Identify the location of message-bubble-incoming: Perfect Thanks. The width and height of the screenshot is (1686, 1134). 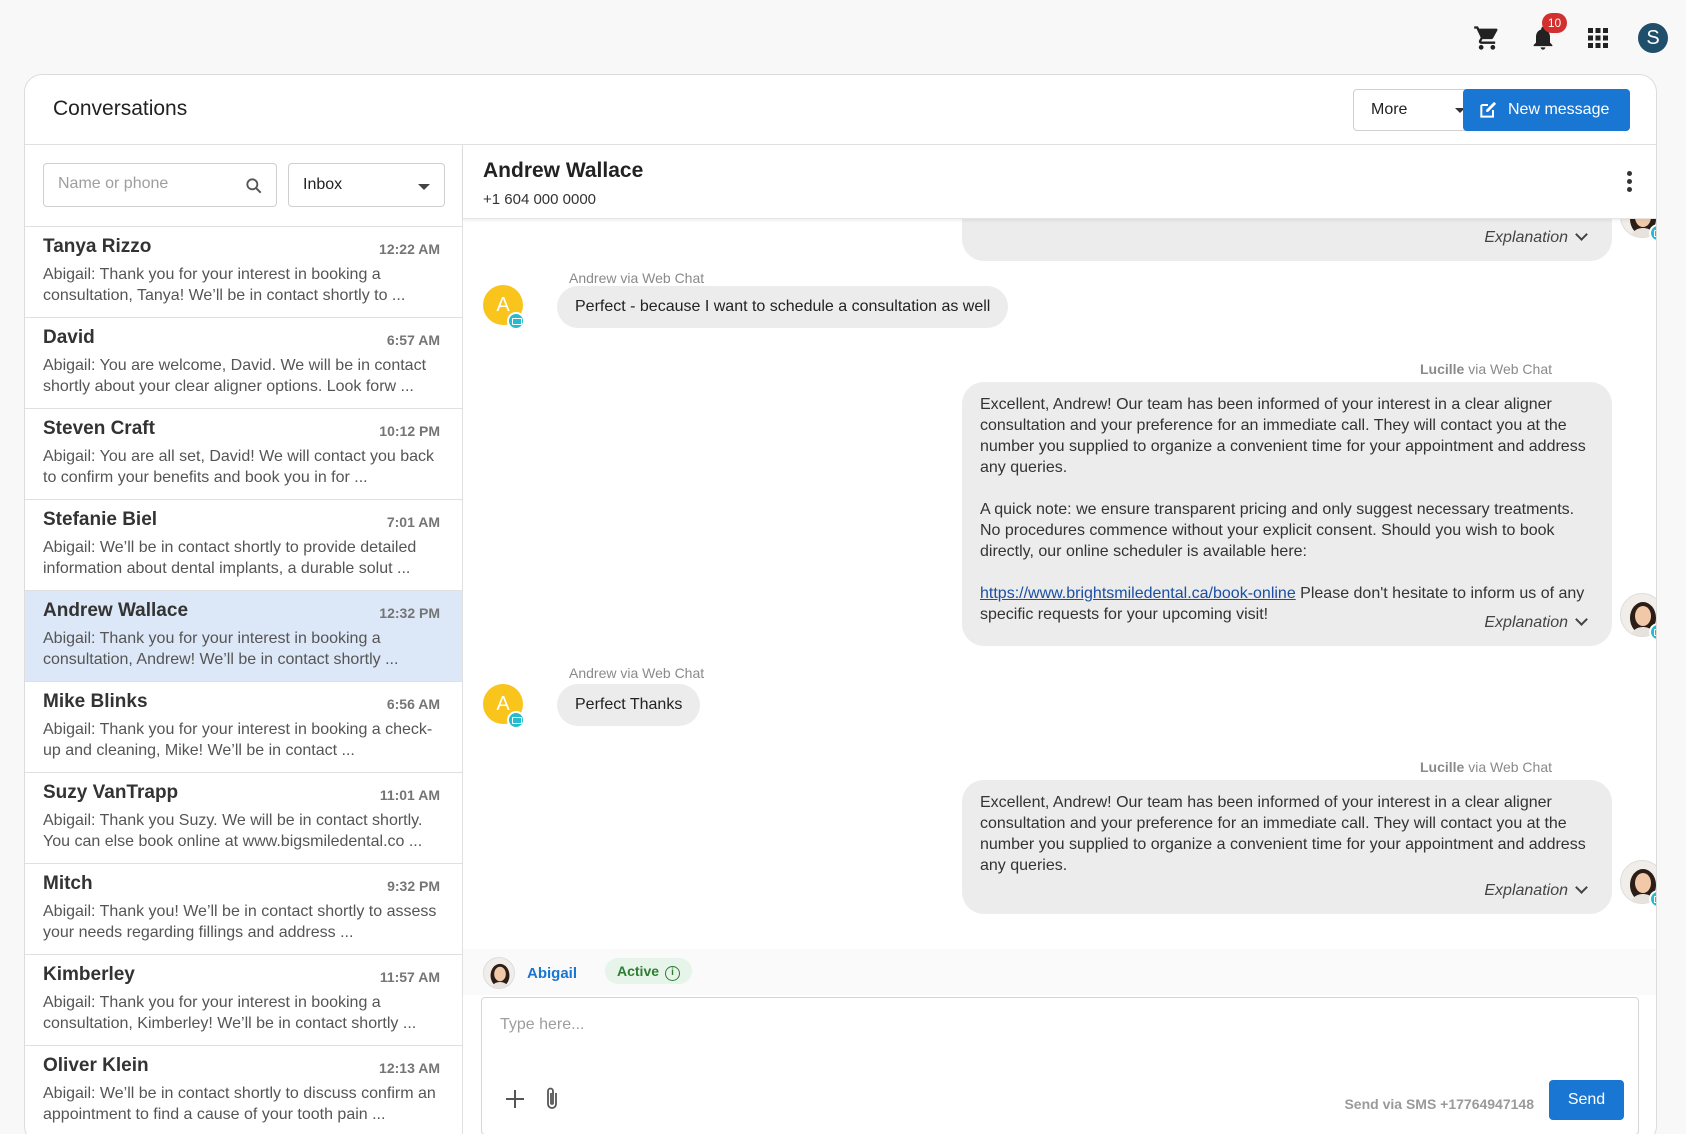
(629, 705).